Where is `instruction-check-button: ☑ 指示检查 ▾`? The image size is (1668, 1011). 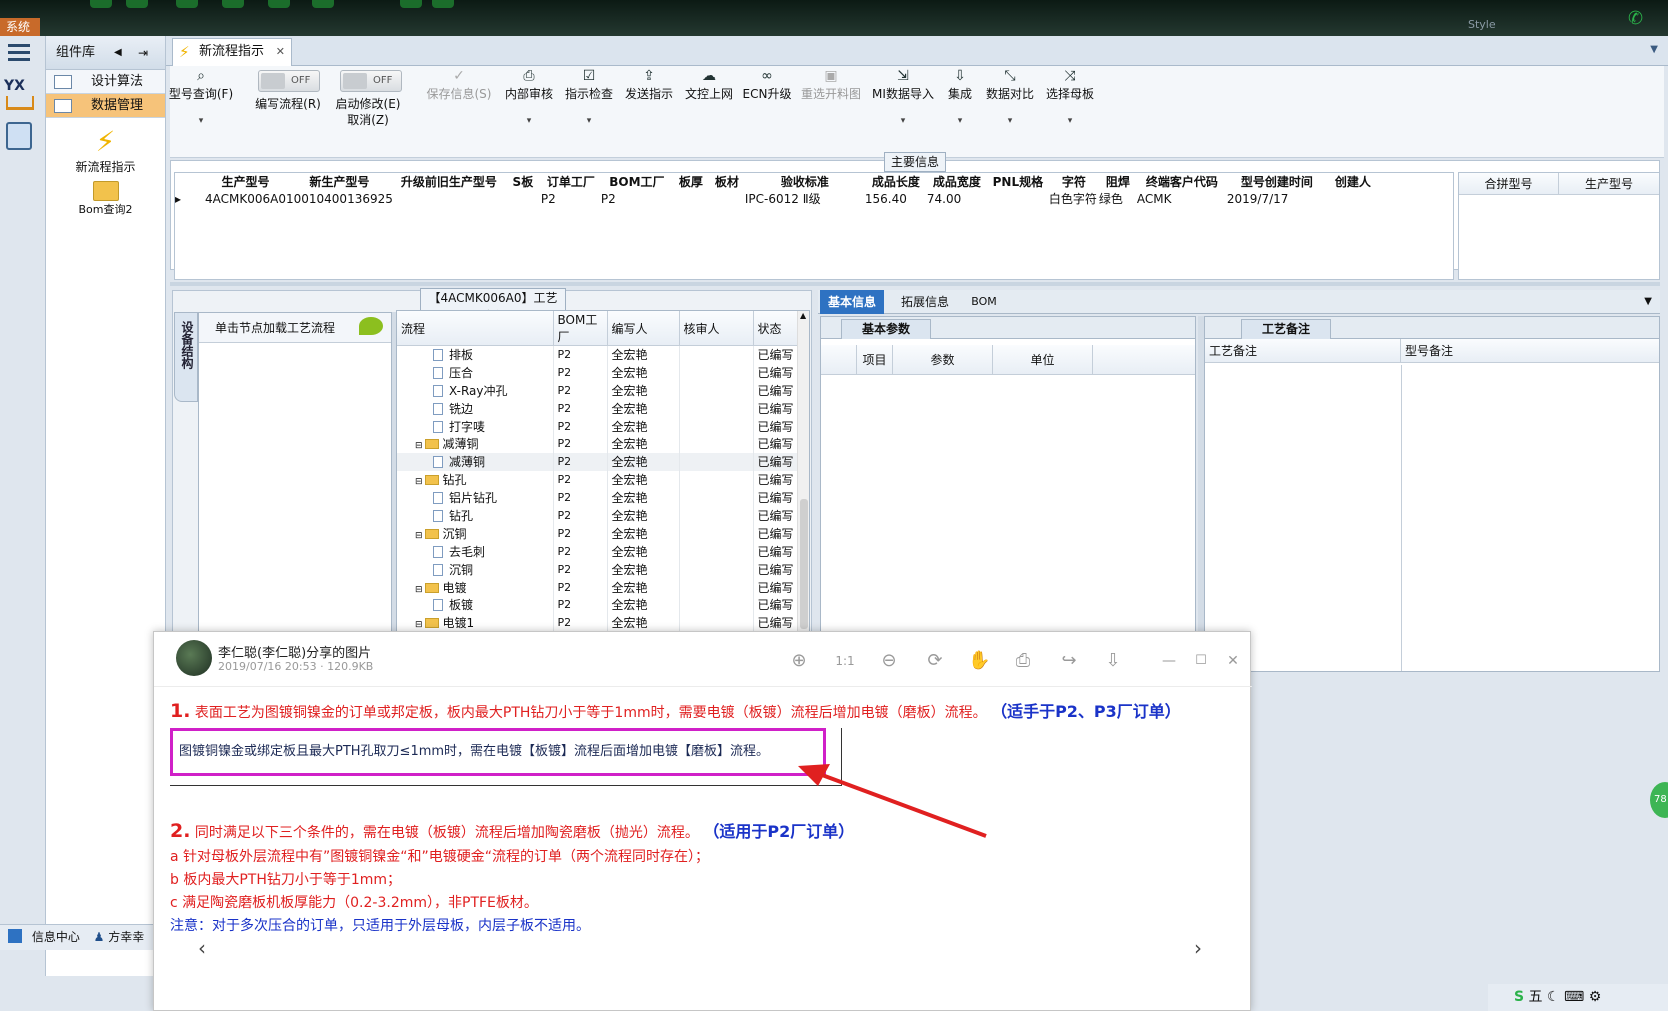 instruction-check-button: ☑ 指示检查 ▾ is located at coordinates (589, 96).